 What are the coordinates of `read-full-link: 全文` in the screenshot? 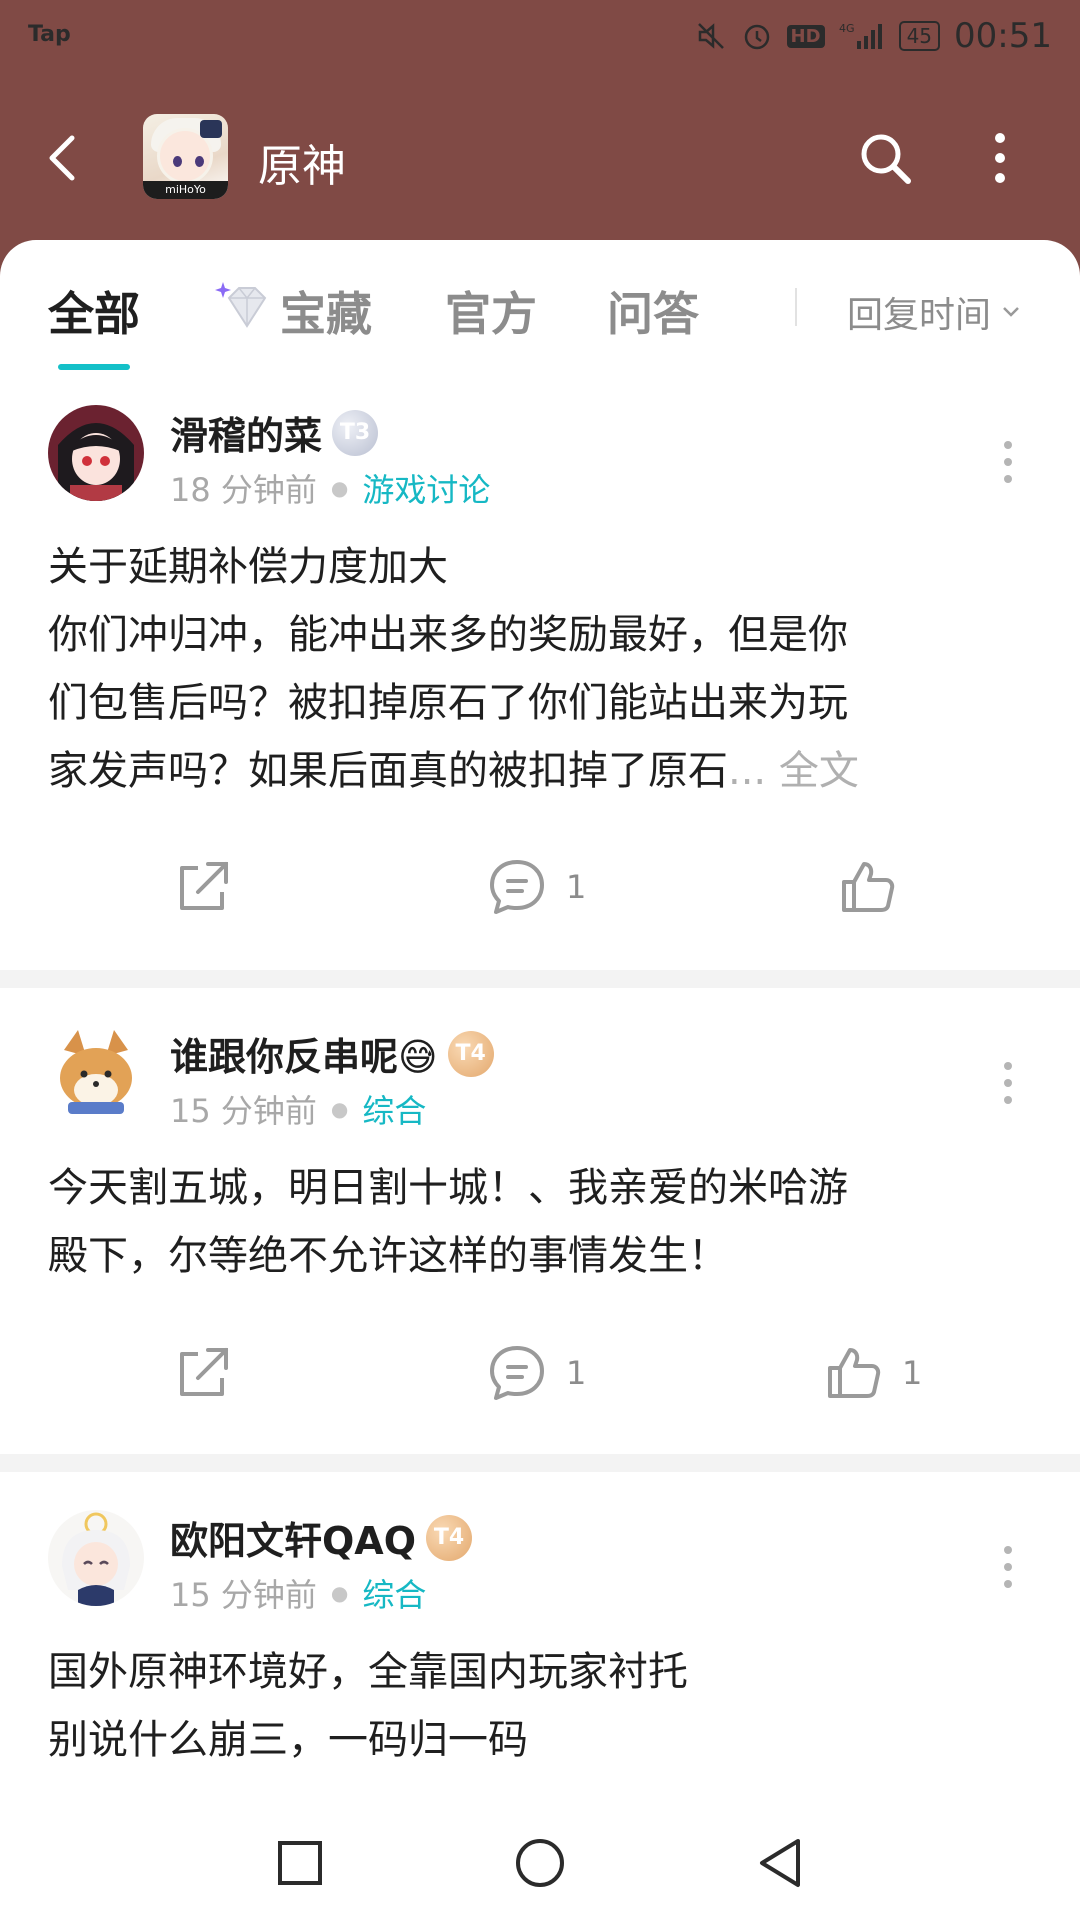 It's located at (819, 771).